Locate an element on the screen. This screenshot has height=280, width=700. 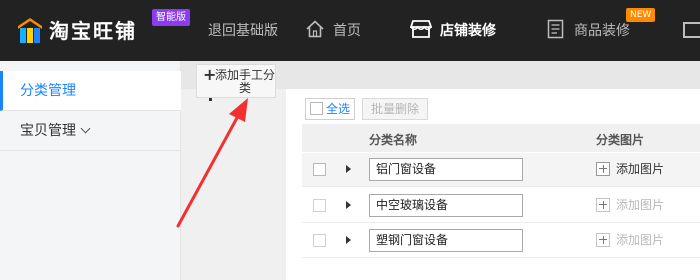
select-all-button: 全选 is located at coordinates (330, 109).